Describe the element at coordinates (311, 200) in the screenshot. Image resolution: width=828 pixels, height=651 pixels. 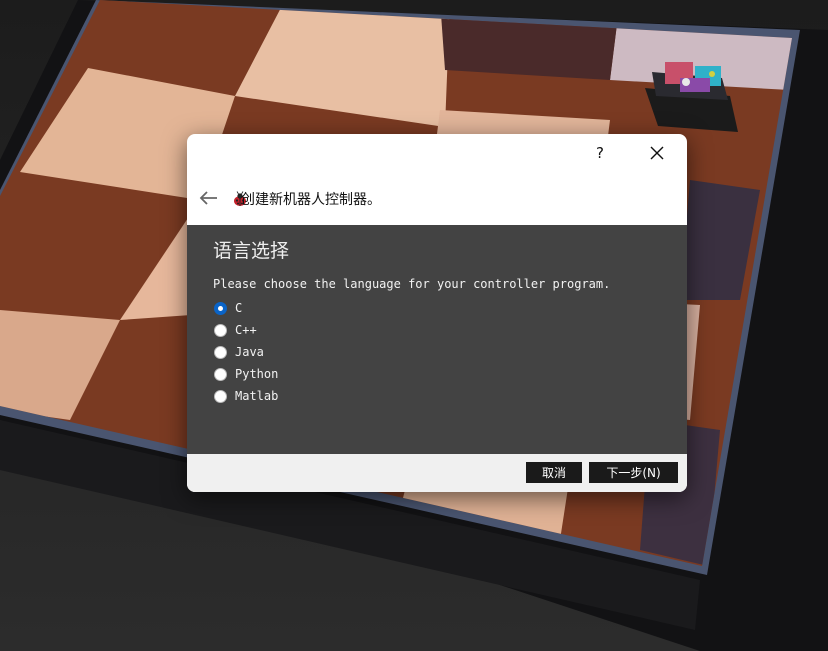
I see `wizard-title: 创建新机器人控制器。` at that location.